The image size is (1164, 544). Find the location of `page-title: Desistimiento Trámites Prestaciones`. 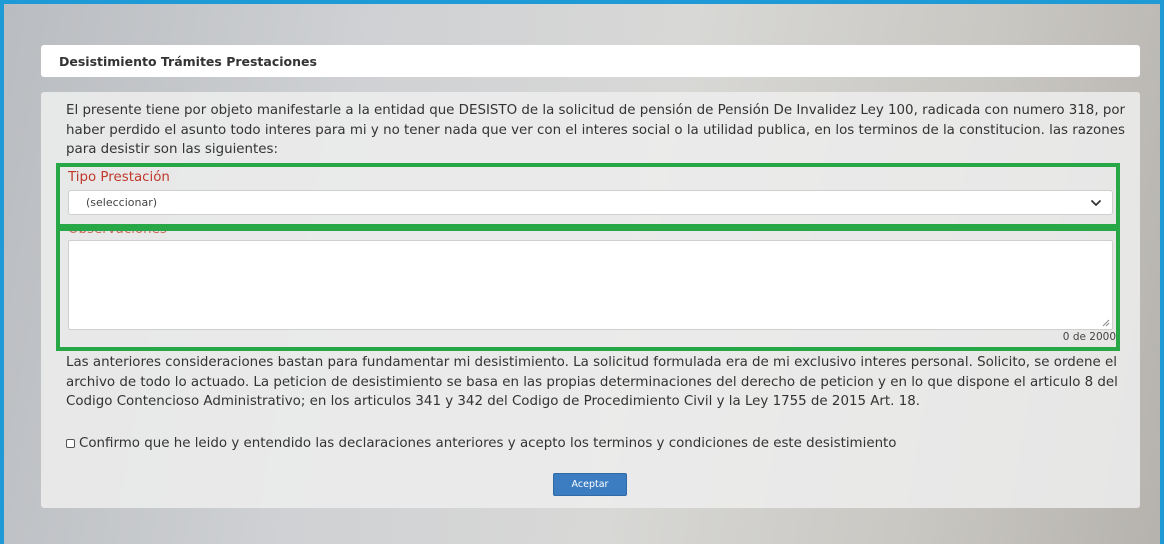

page-title: Desistimiento Trámites Prestaciones is located at coordinates (188, 61).